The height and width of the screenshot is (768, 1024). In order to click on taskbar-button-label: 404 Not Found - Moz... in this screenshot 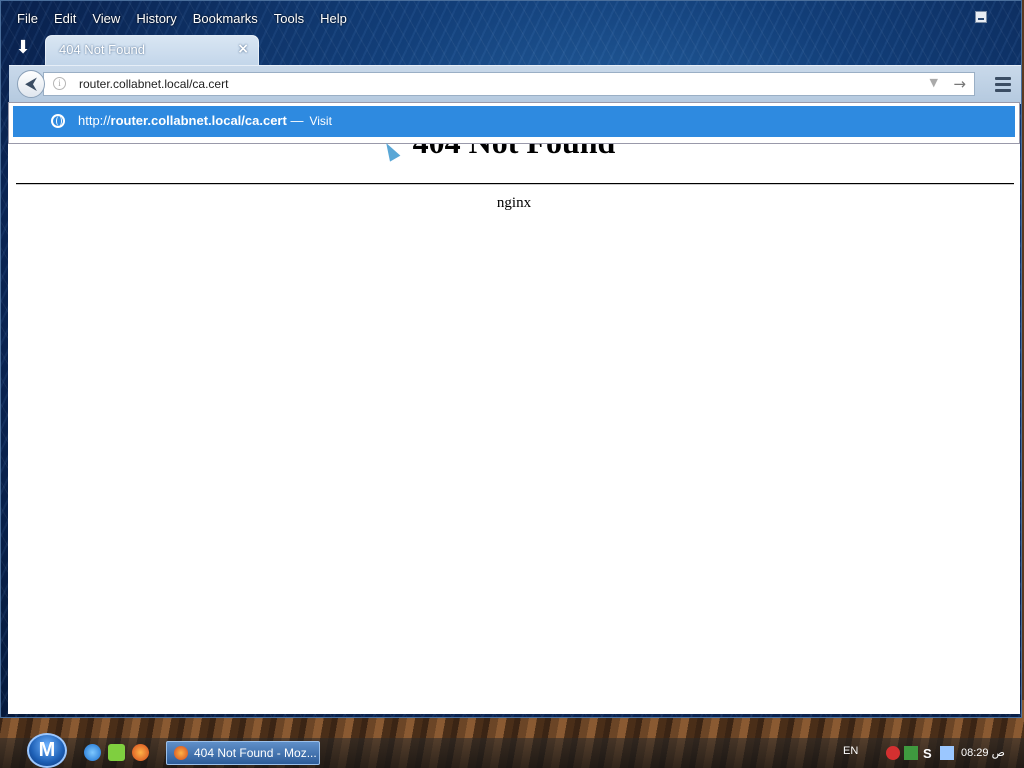, I will do `click(255, 753)`.